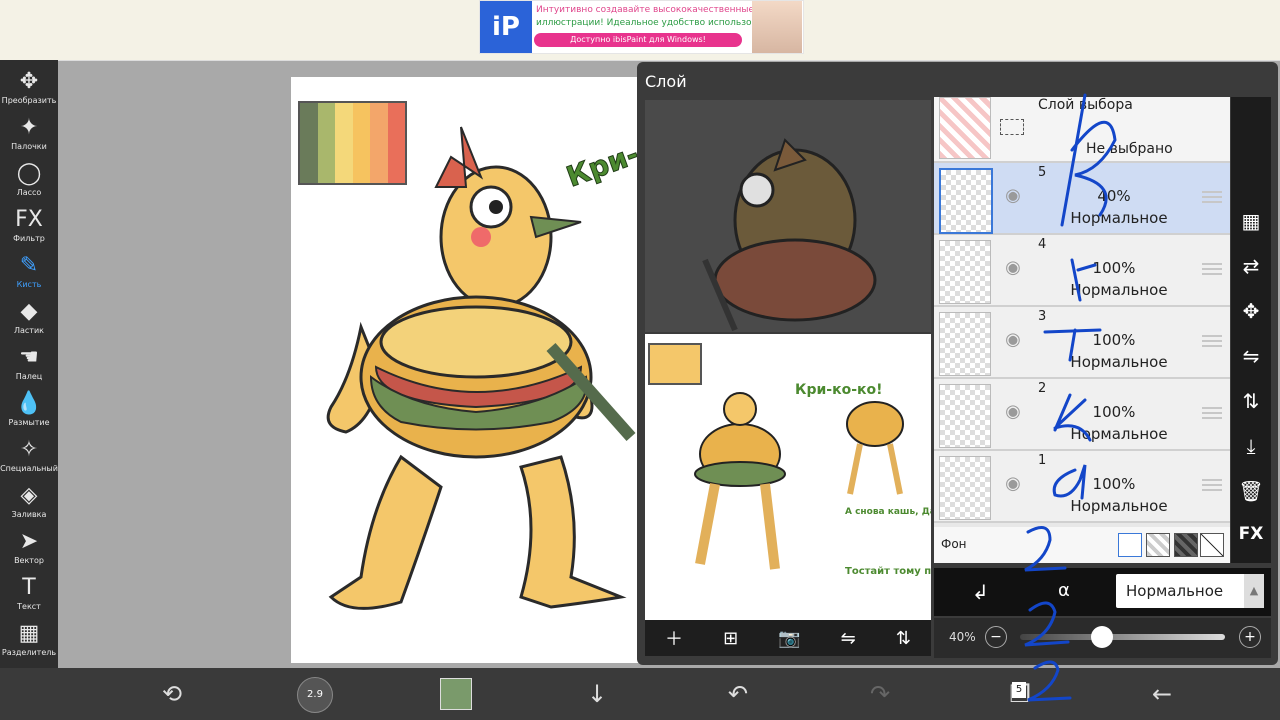 The height and width of the screenshot is (720, 1280). I want to click on opacity-slider, so click(1122, 637).